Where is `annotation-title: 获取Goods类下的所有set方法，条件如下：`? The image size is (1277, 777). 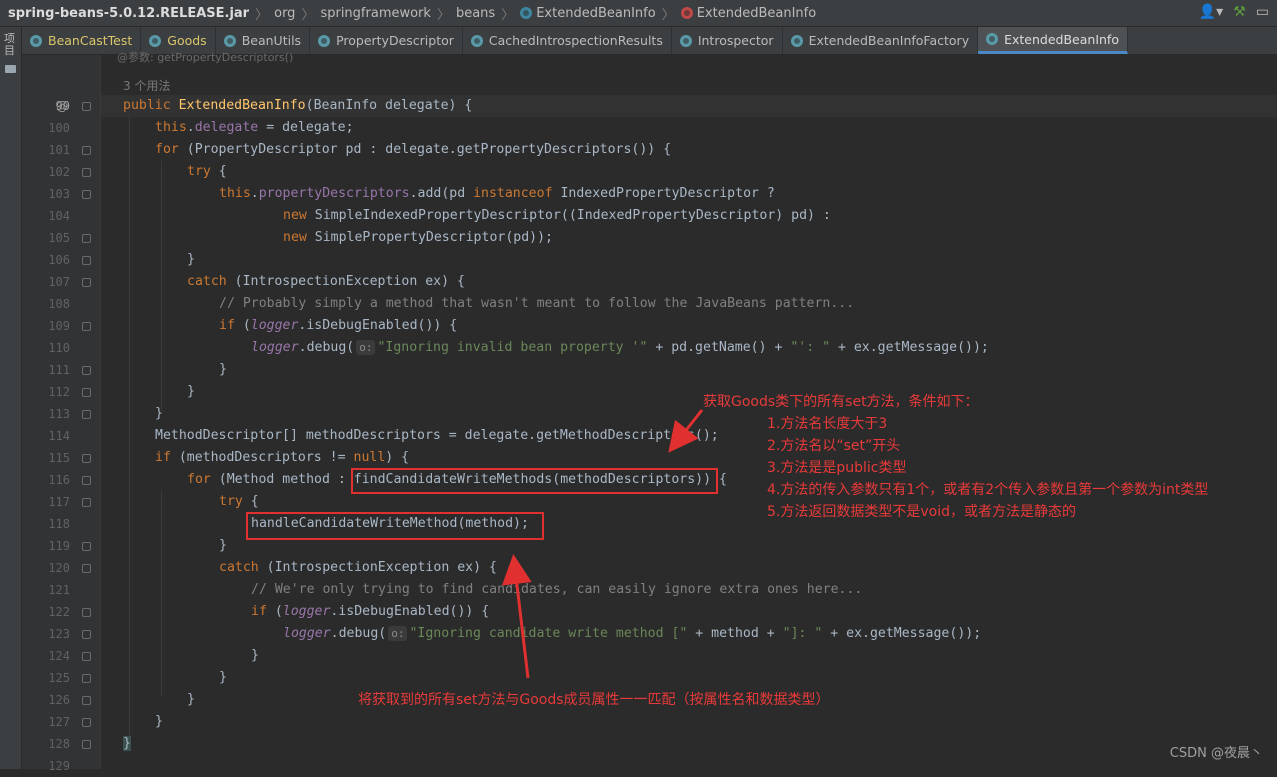
annotation-title: 获取Goods类下的所有set方法，条件如下： is located at coordinates (841, 402).